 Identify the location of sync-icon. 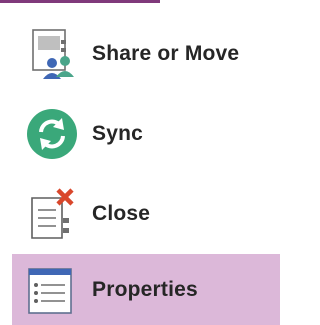
(52, 134).